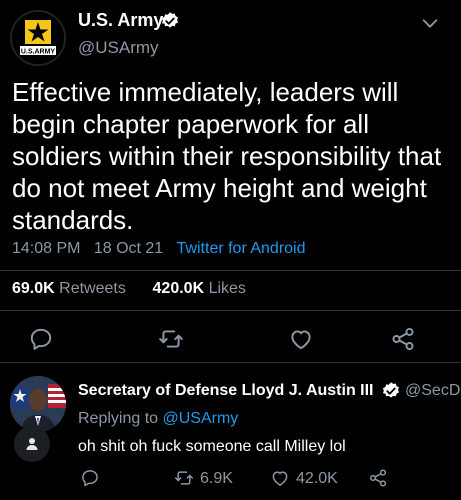 Image resolution: width=461 pixels, height=500 pixels. Describe the element at coordinates (430, 23) in the screenshot. I see `chevron-down-icon` at that location.